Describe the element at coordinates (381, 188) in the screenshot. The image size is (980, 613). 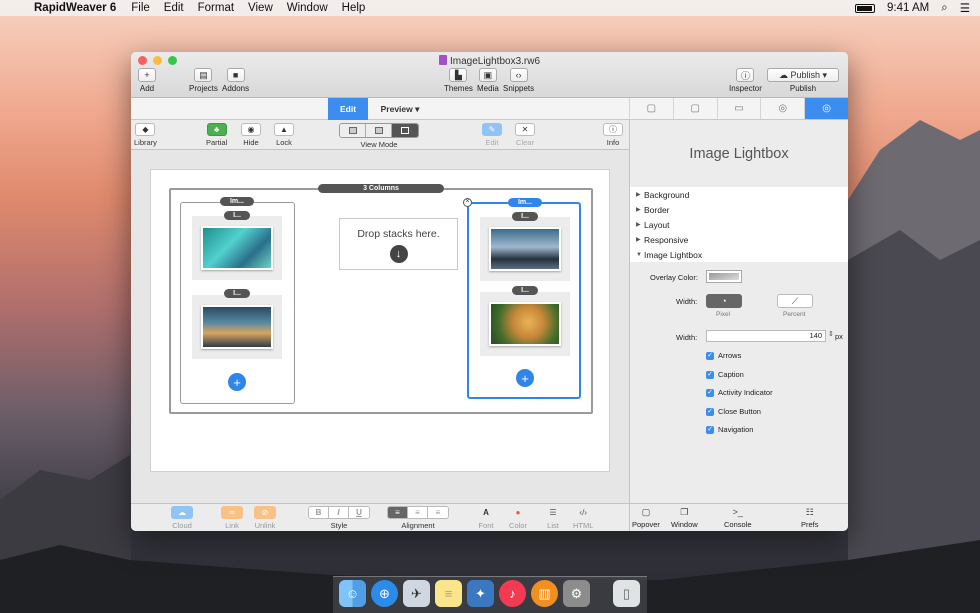
I see `columns-label: 3 Columns` at that location.